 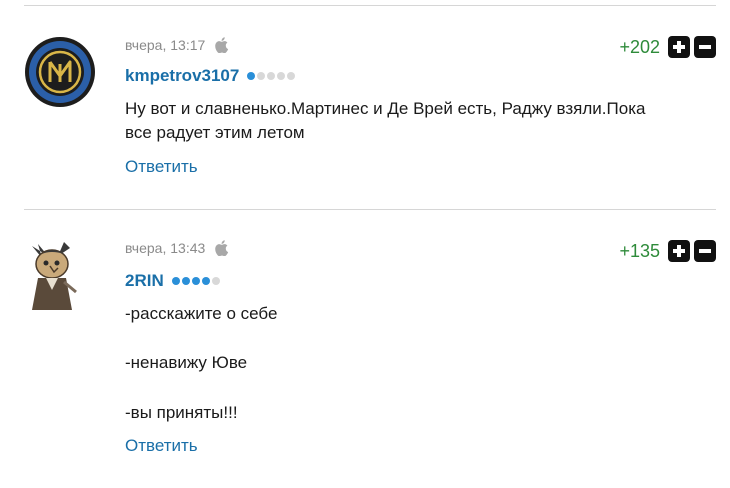 What do you see at coordinates (165, 45) in the screenshot?
I see `timestamp: вчера, 13:17` at bounding box center [165, 45].